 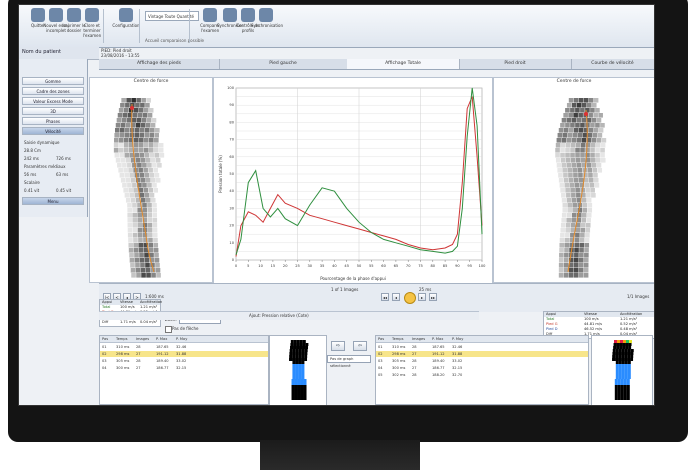 I want to click on next-step-button: ⇨, so click(x=338, y=346).